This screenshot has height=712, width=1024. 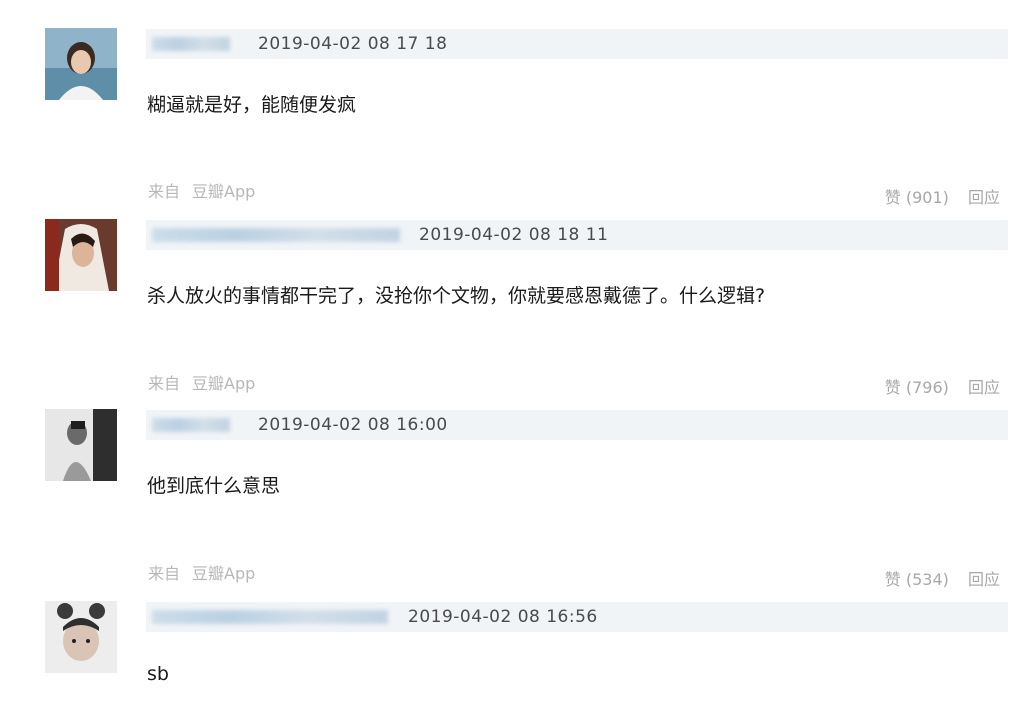 I want to click on comment-text: sb, so click(x=158, y=674).